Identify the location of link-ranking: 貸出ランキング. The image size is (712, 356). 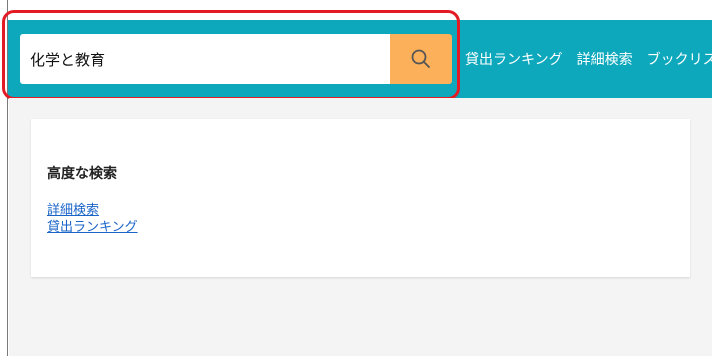
(92, 227).